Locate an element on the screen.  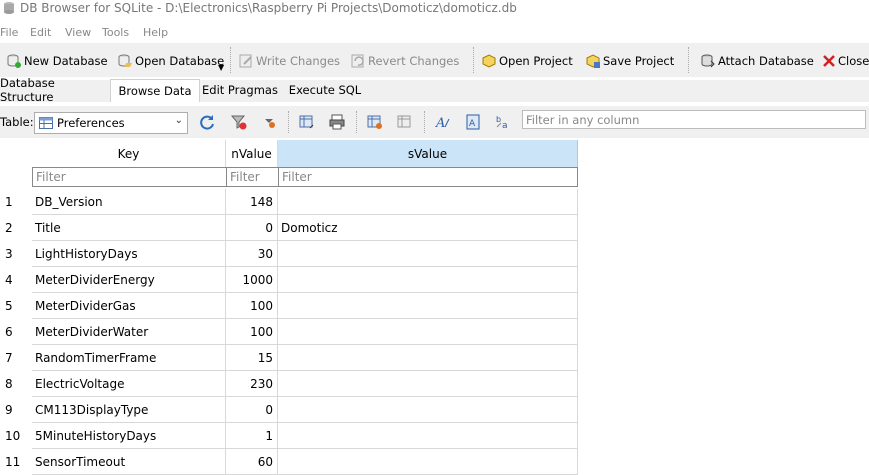
menu-tools: Tools is located at coordinates (115, 32).